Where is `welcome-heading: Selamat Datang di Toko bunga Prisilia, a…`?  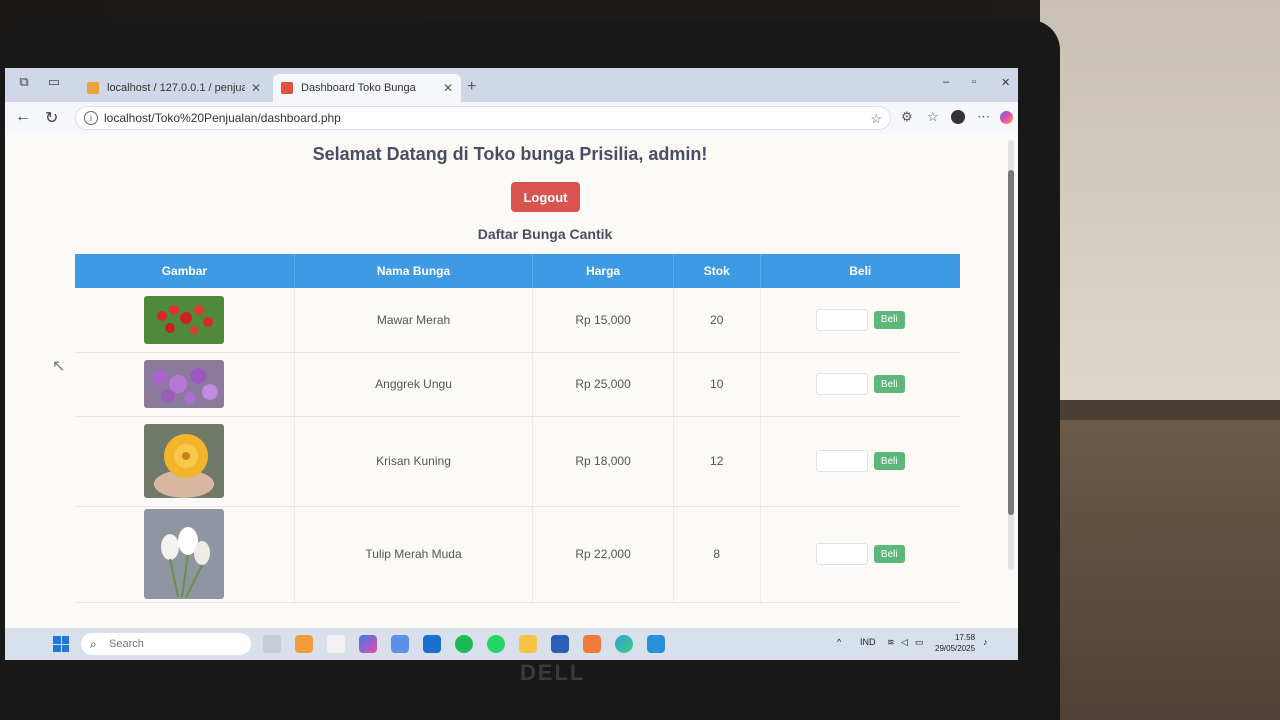
welcome-heading: Selamat Datang di Toko bunga Prisilia, a… is located at coordinates (510, 154).